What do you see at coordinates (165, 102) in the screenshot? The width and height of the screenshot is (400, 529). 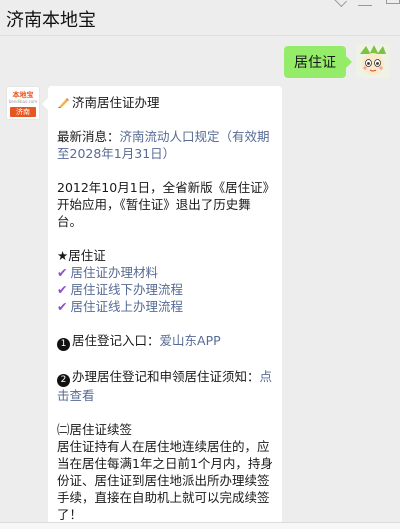 I see `message-title-line: 济南居住证办理` at bounding box center [165, 102].